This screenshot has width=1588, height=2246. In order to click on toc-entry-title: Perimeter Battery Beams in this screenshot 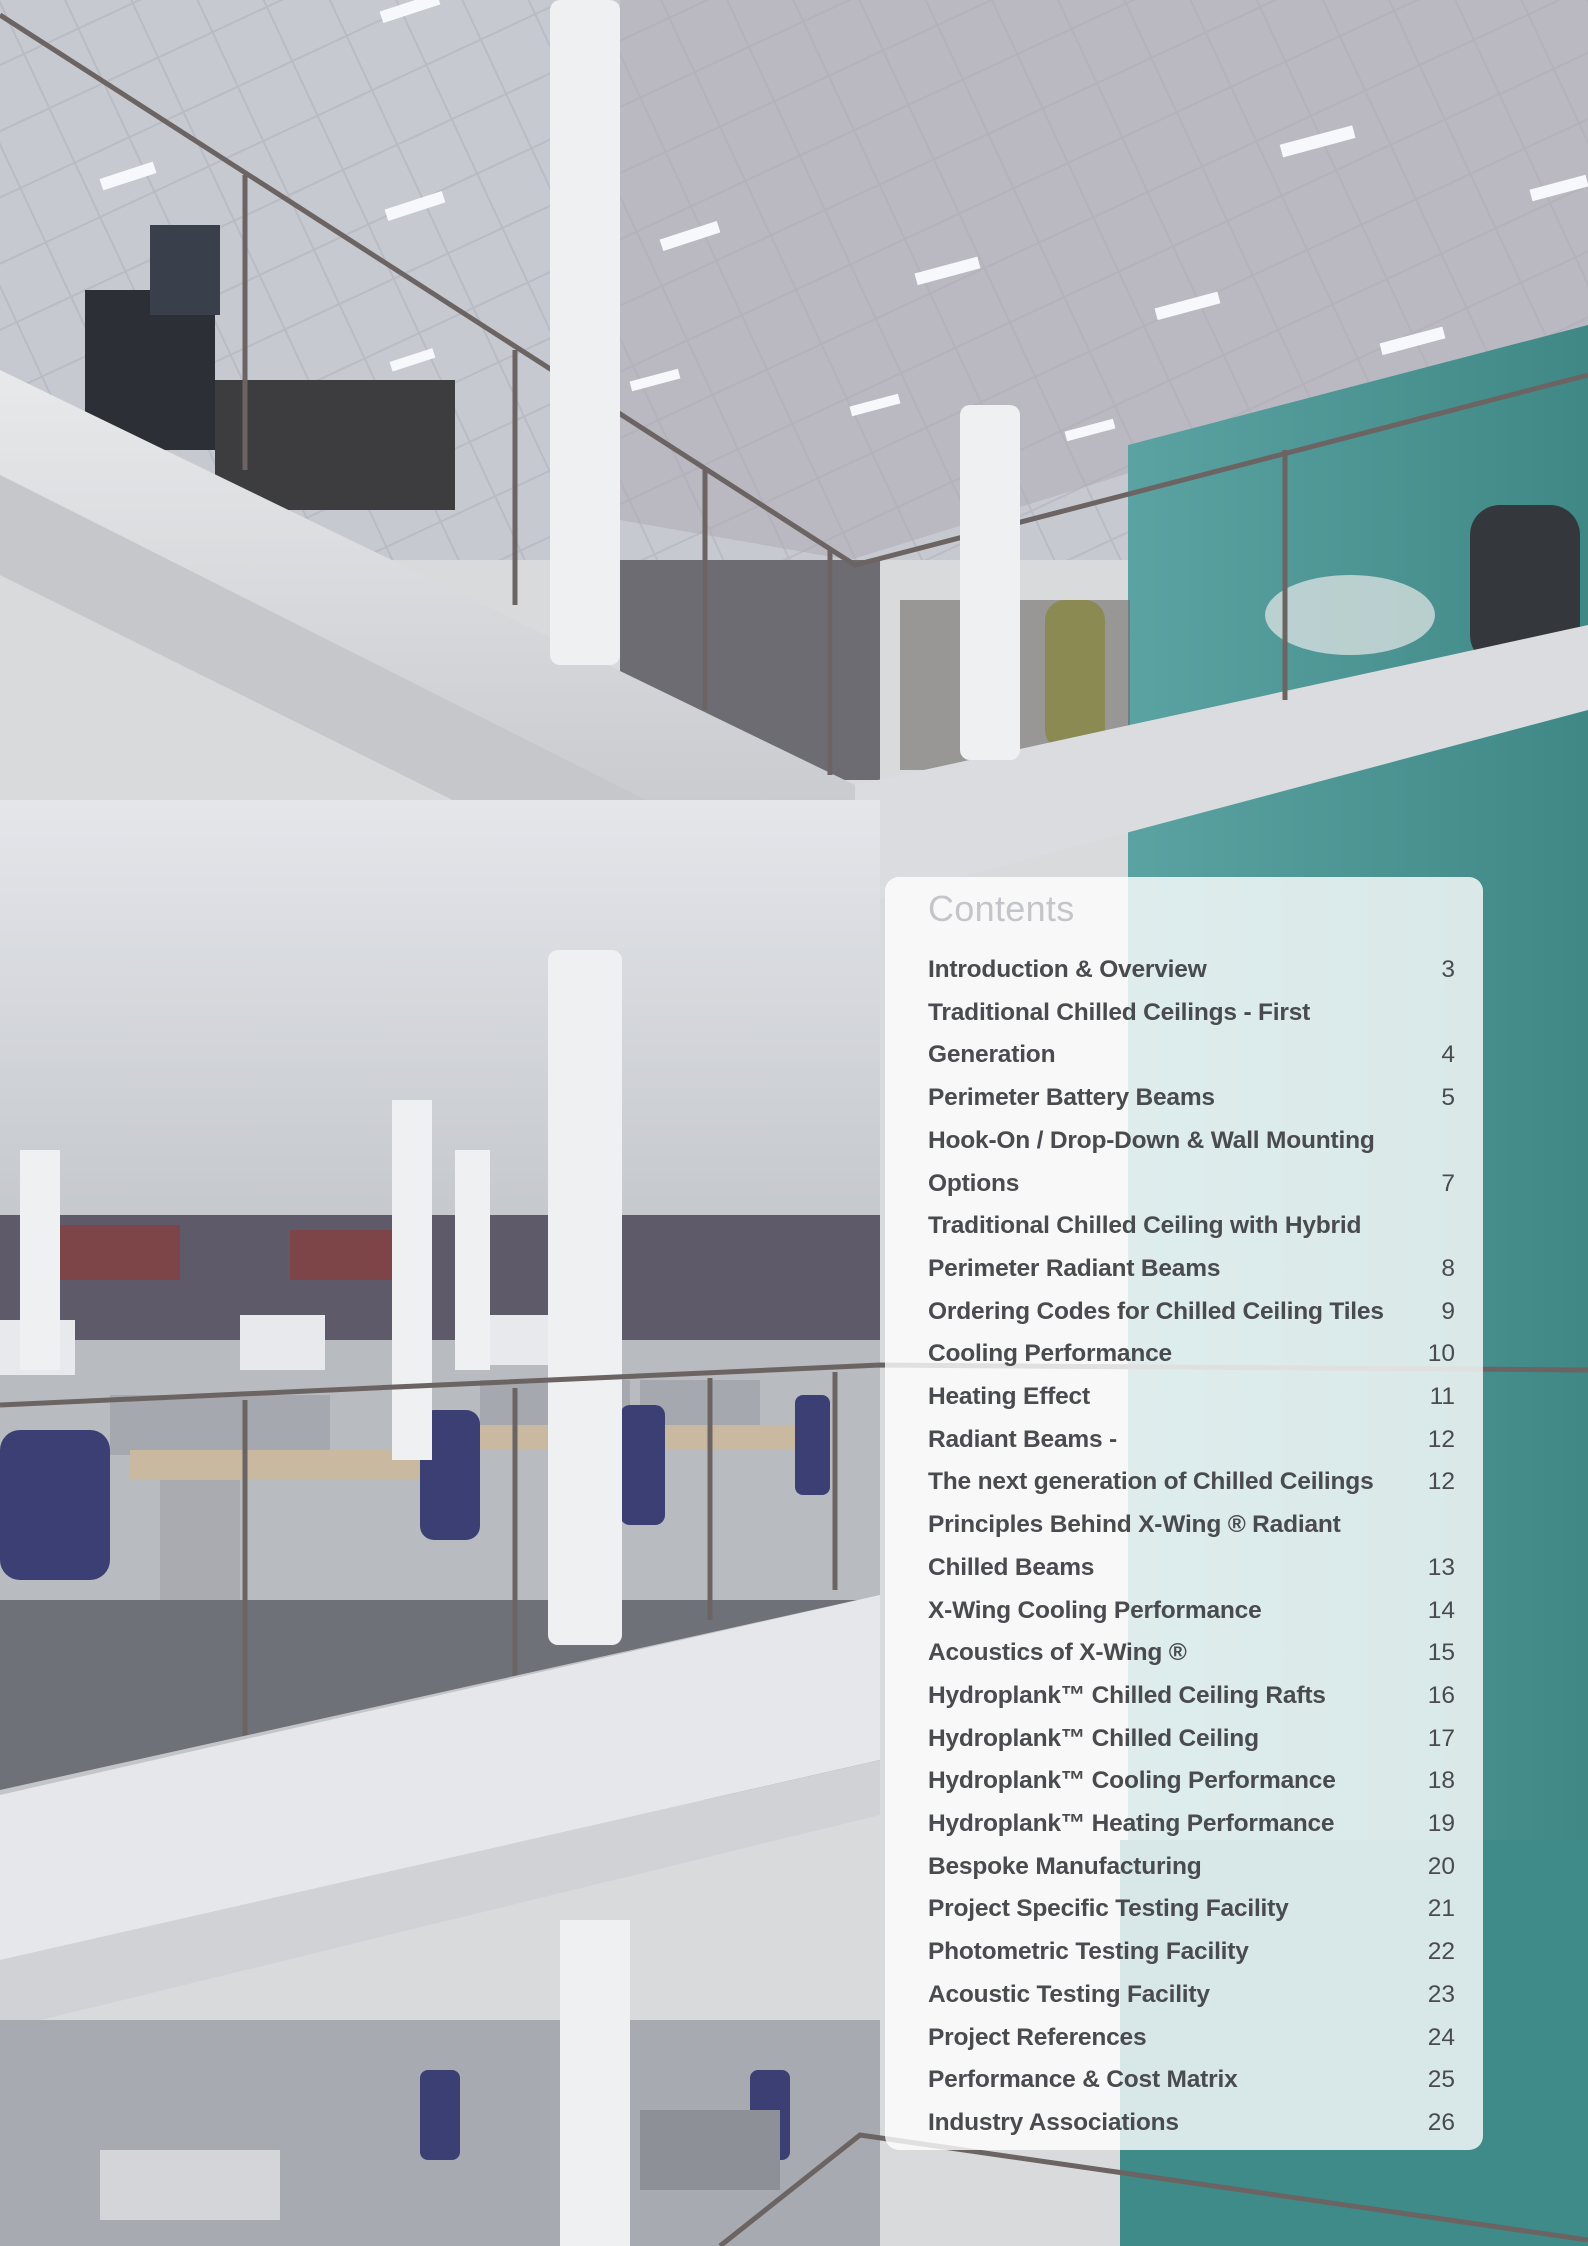, I will do `click(1071, 1098)`.